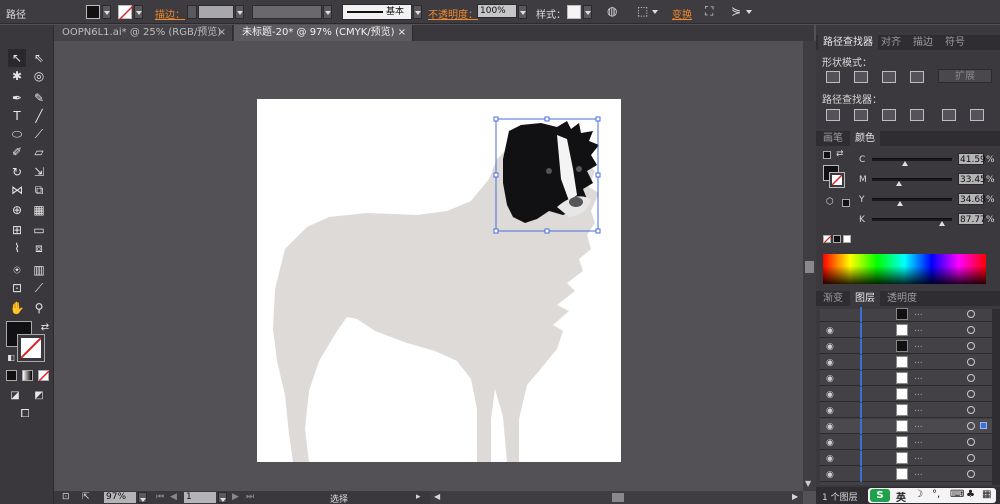  What do you see at coordinates (522, 12) in the screenshot?
I see `opacity-dropdown` at bounding box center [522, 12].